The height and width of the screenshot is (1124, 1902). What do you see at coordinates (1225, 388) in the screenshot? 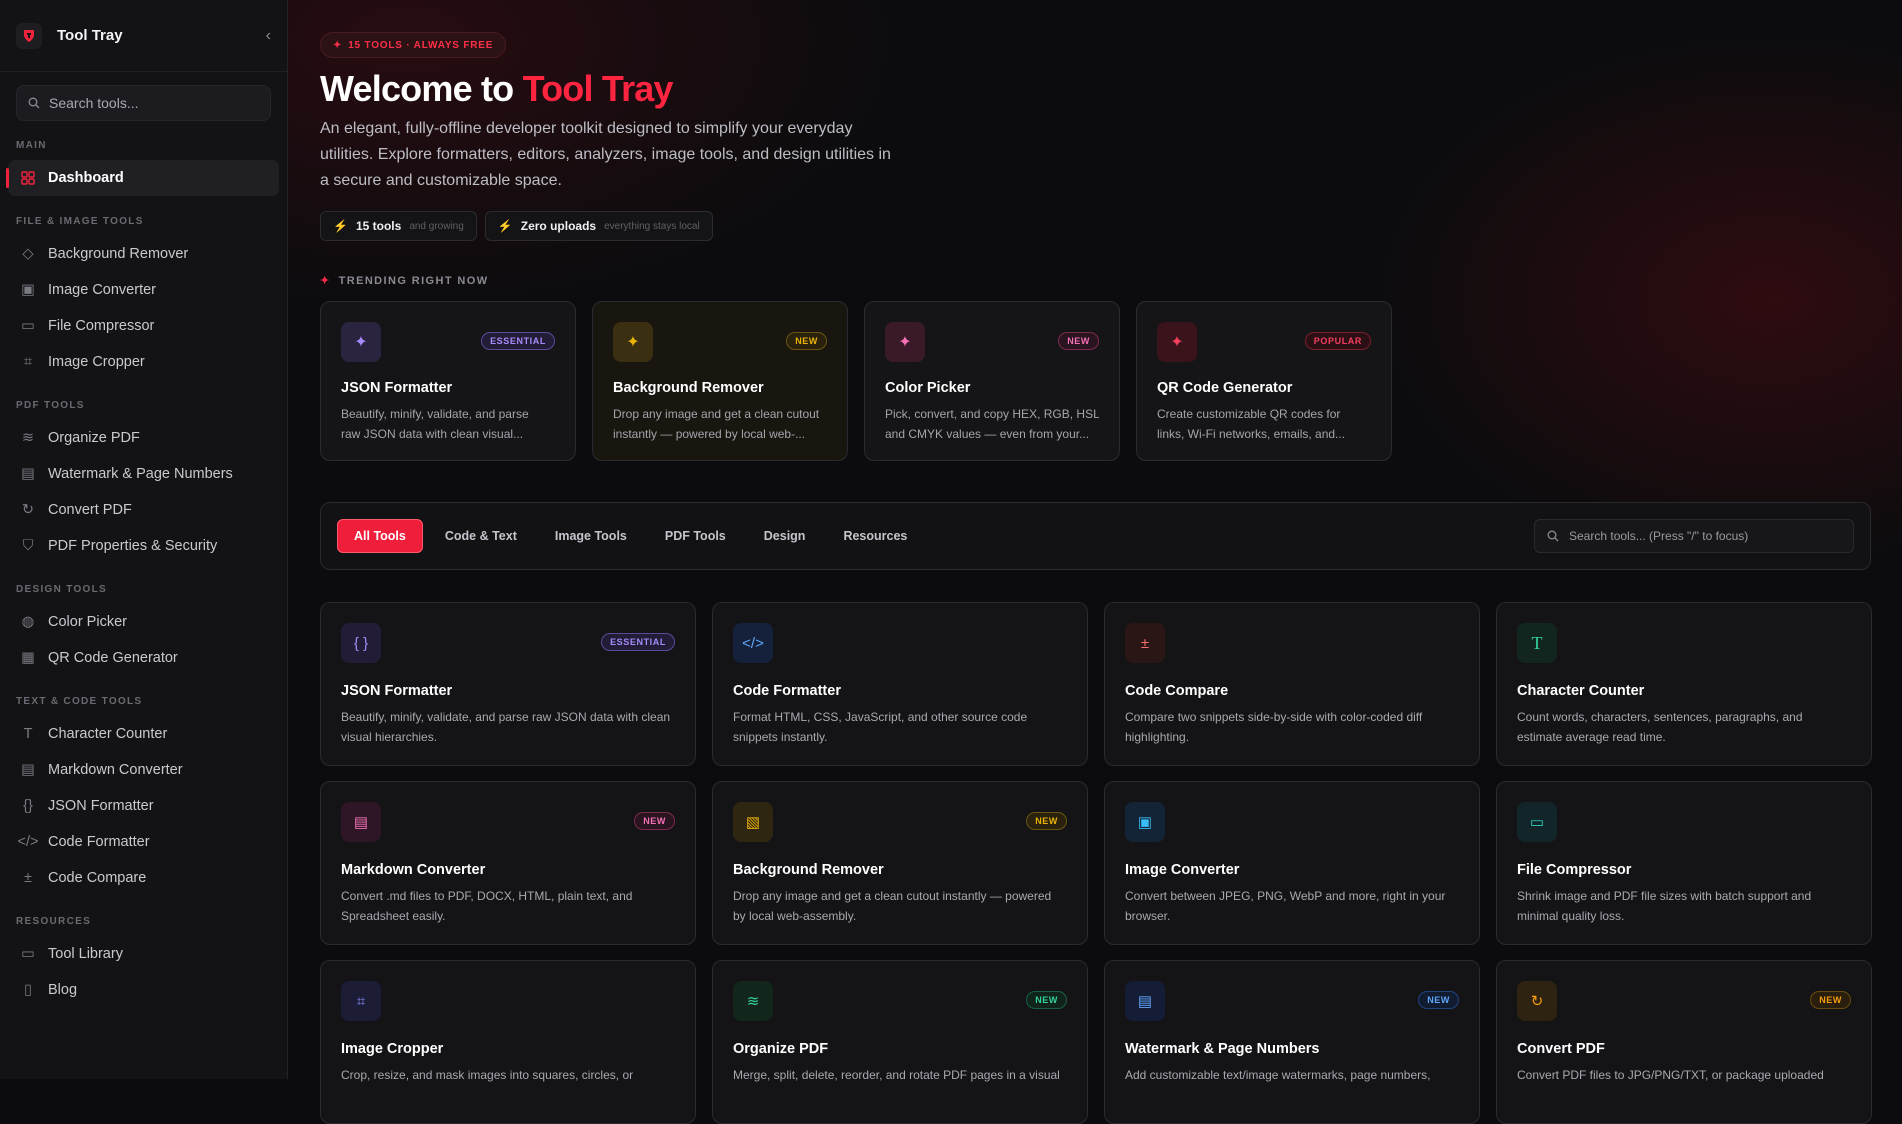
I see `card-title: QR Code Generator` at bounding box center [1225, 388].